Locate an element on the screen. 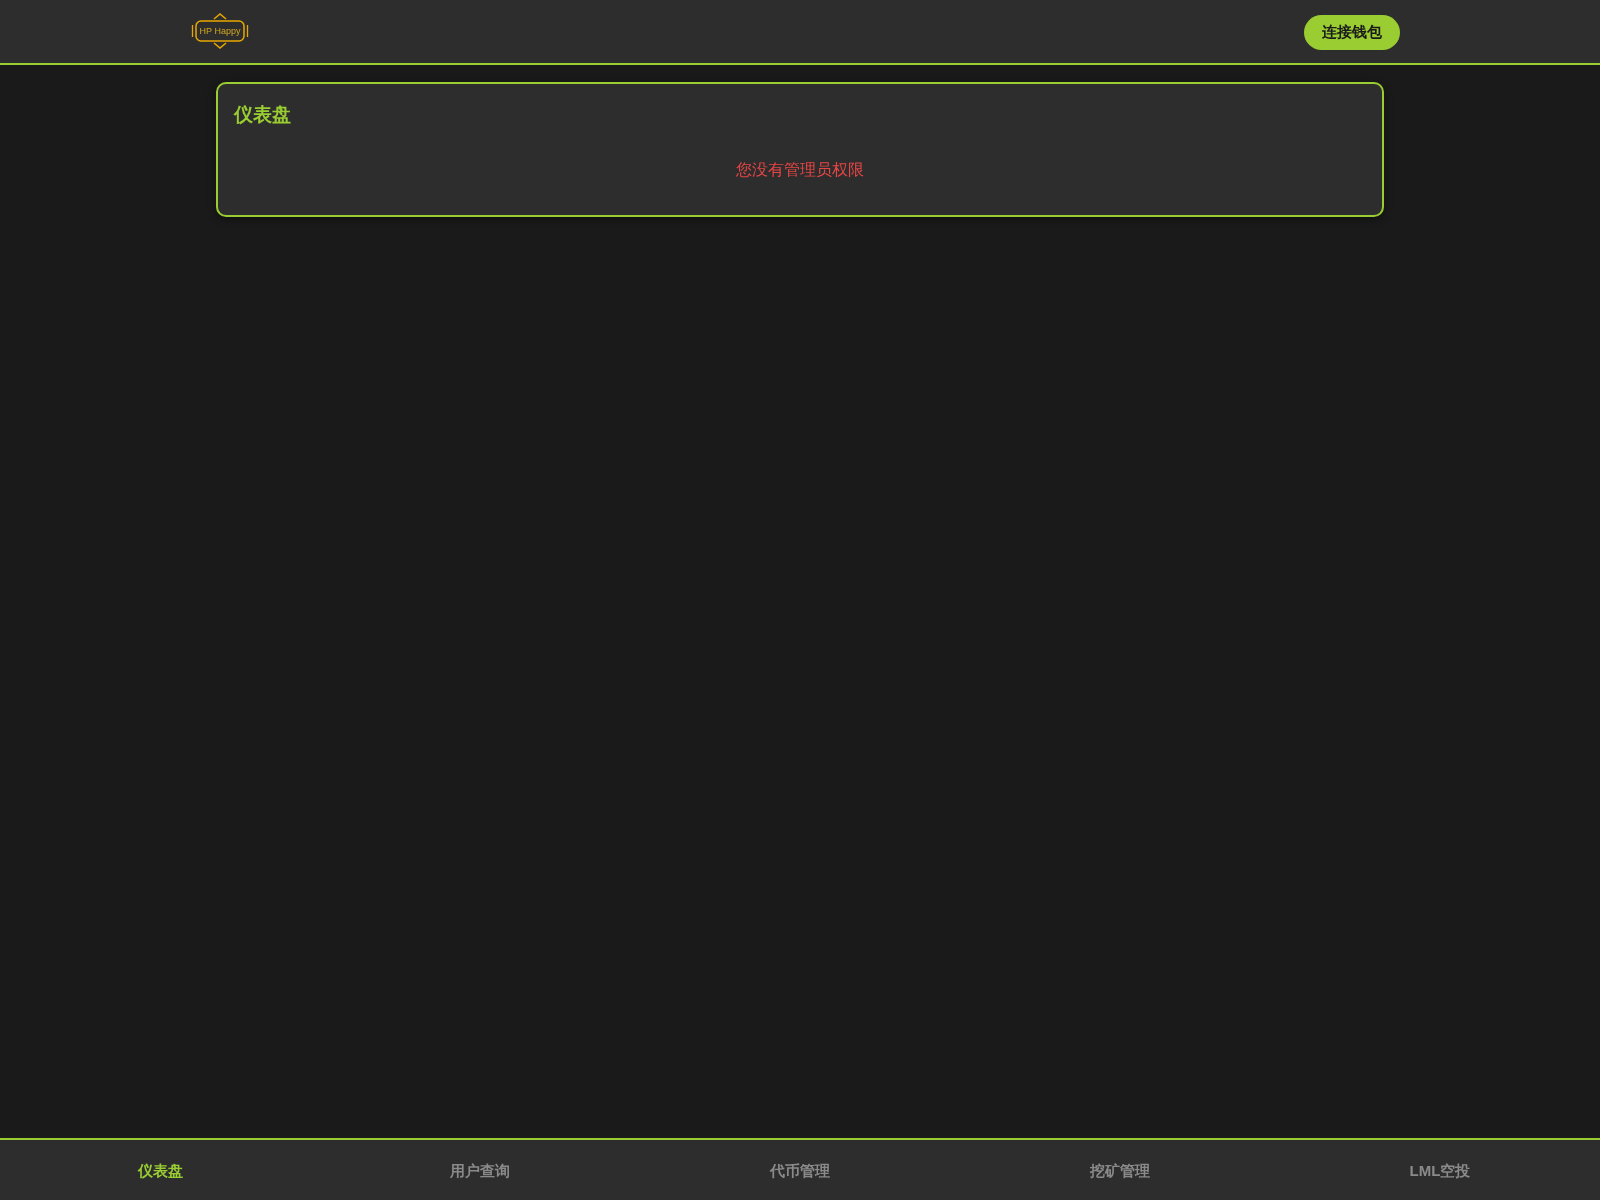  connect-wallet-button: 连接钱包 is located at coordinates (1352, 32).